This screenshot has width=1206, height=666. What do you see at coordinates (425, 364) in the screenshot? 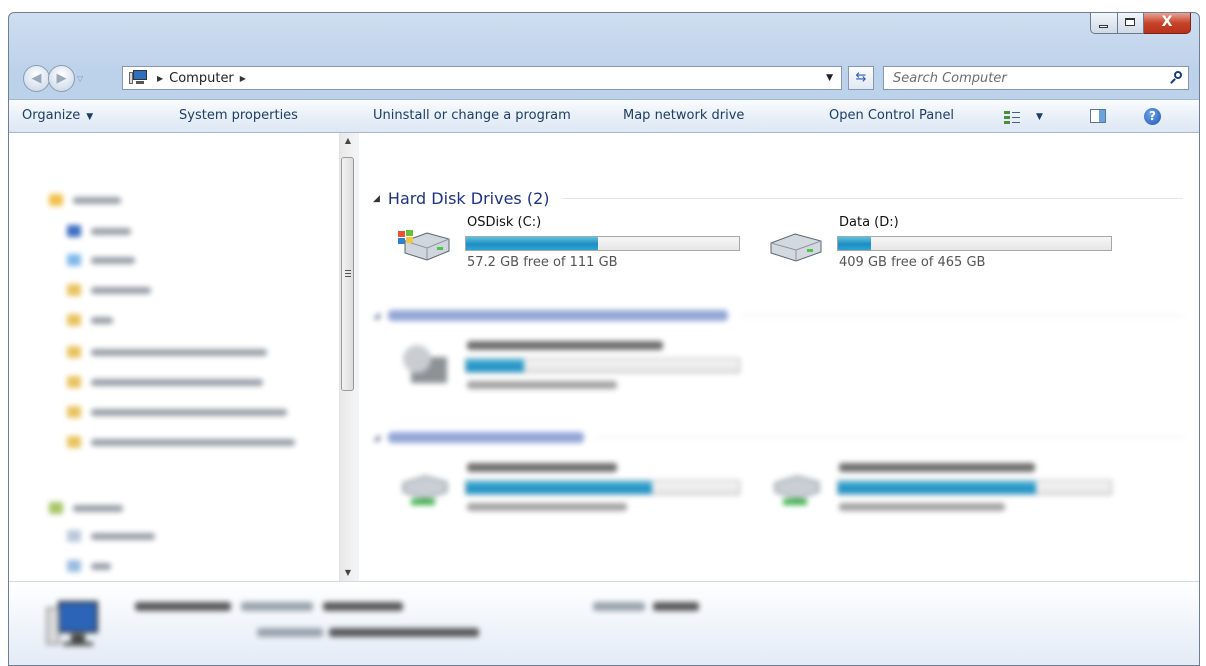
I see `dvd-drive-icon` at bounding box center [425, 364].